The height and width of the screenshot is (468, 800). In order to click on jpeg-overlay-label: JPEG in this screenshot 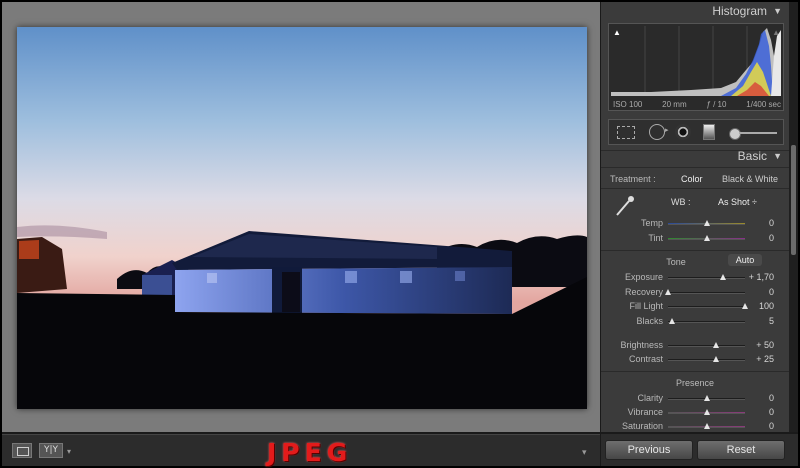, I will do `click(310, 452)`.